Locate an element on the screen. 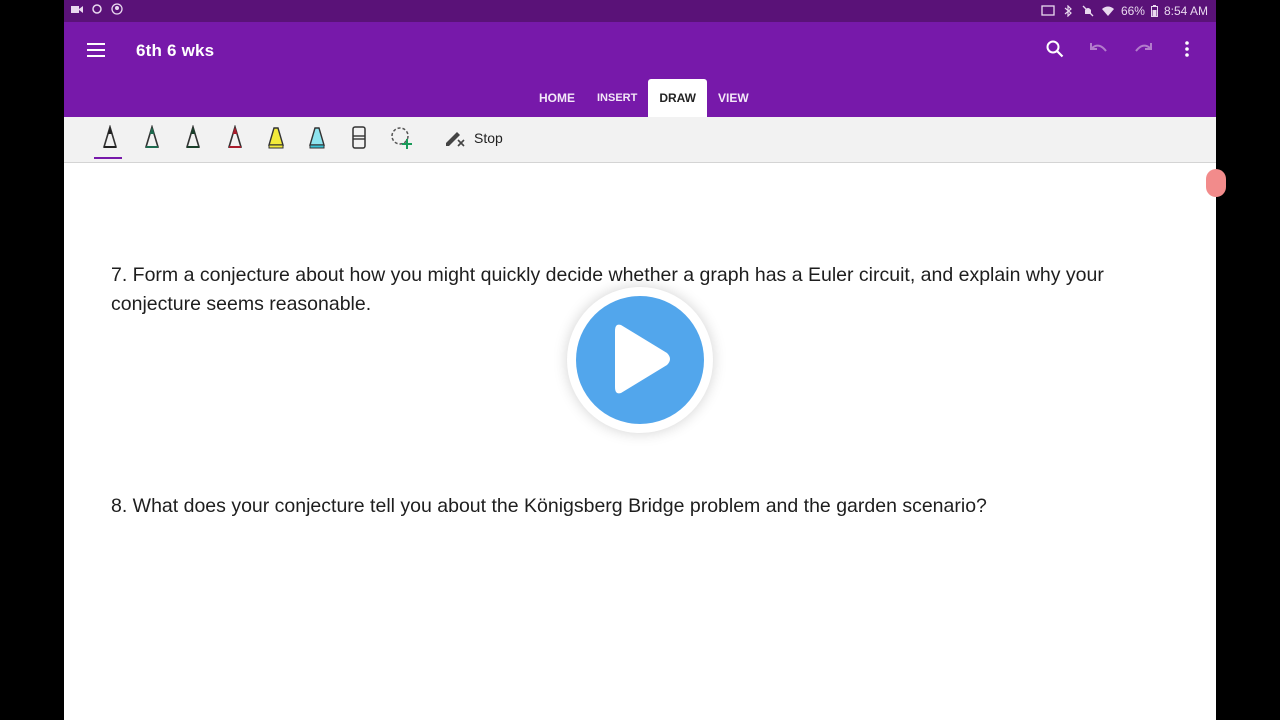  app-bar-actions is located at coordinates (1121, 49).